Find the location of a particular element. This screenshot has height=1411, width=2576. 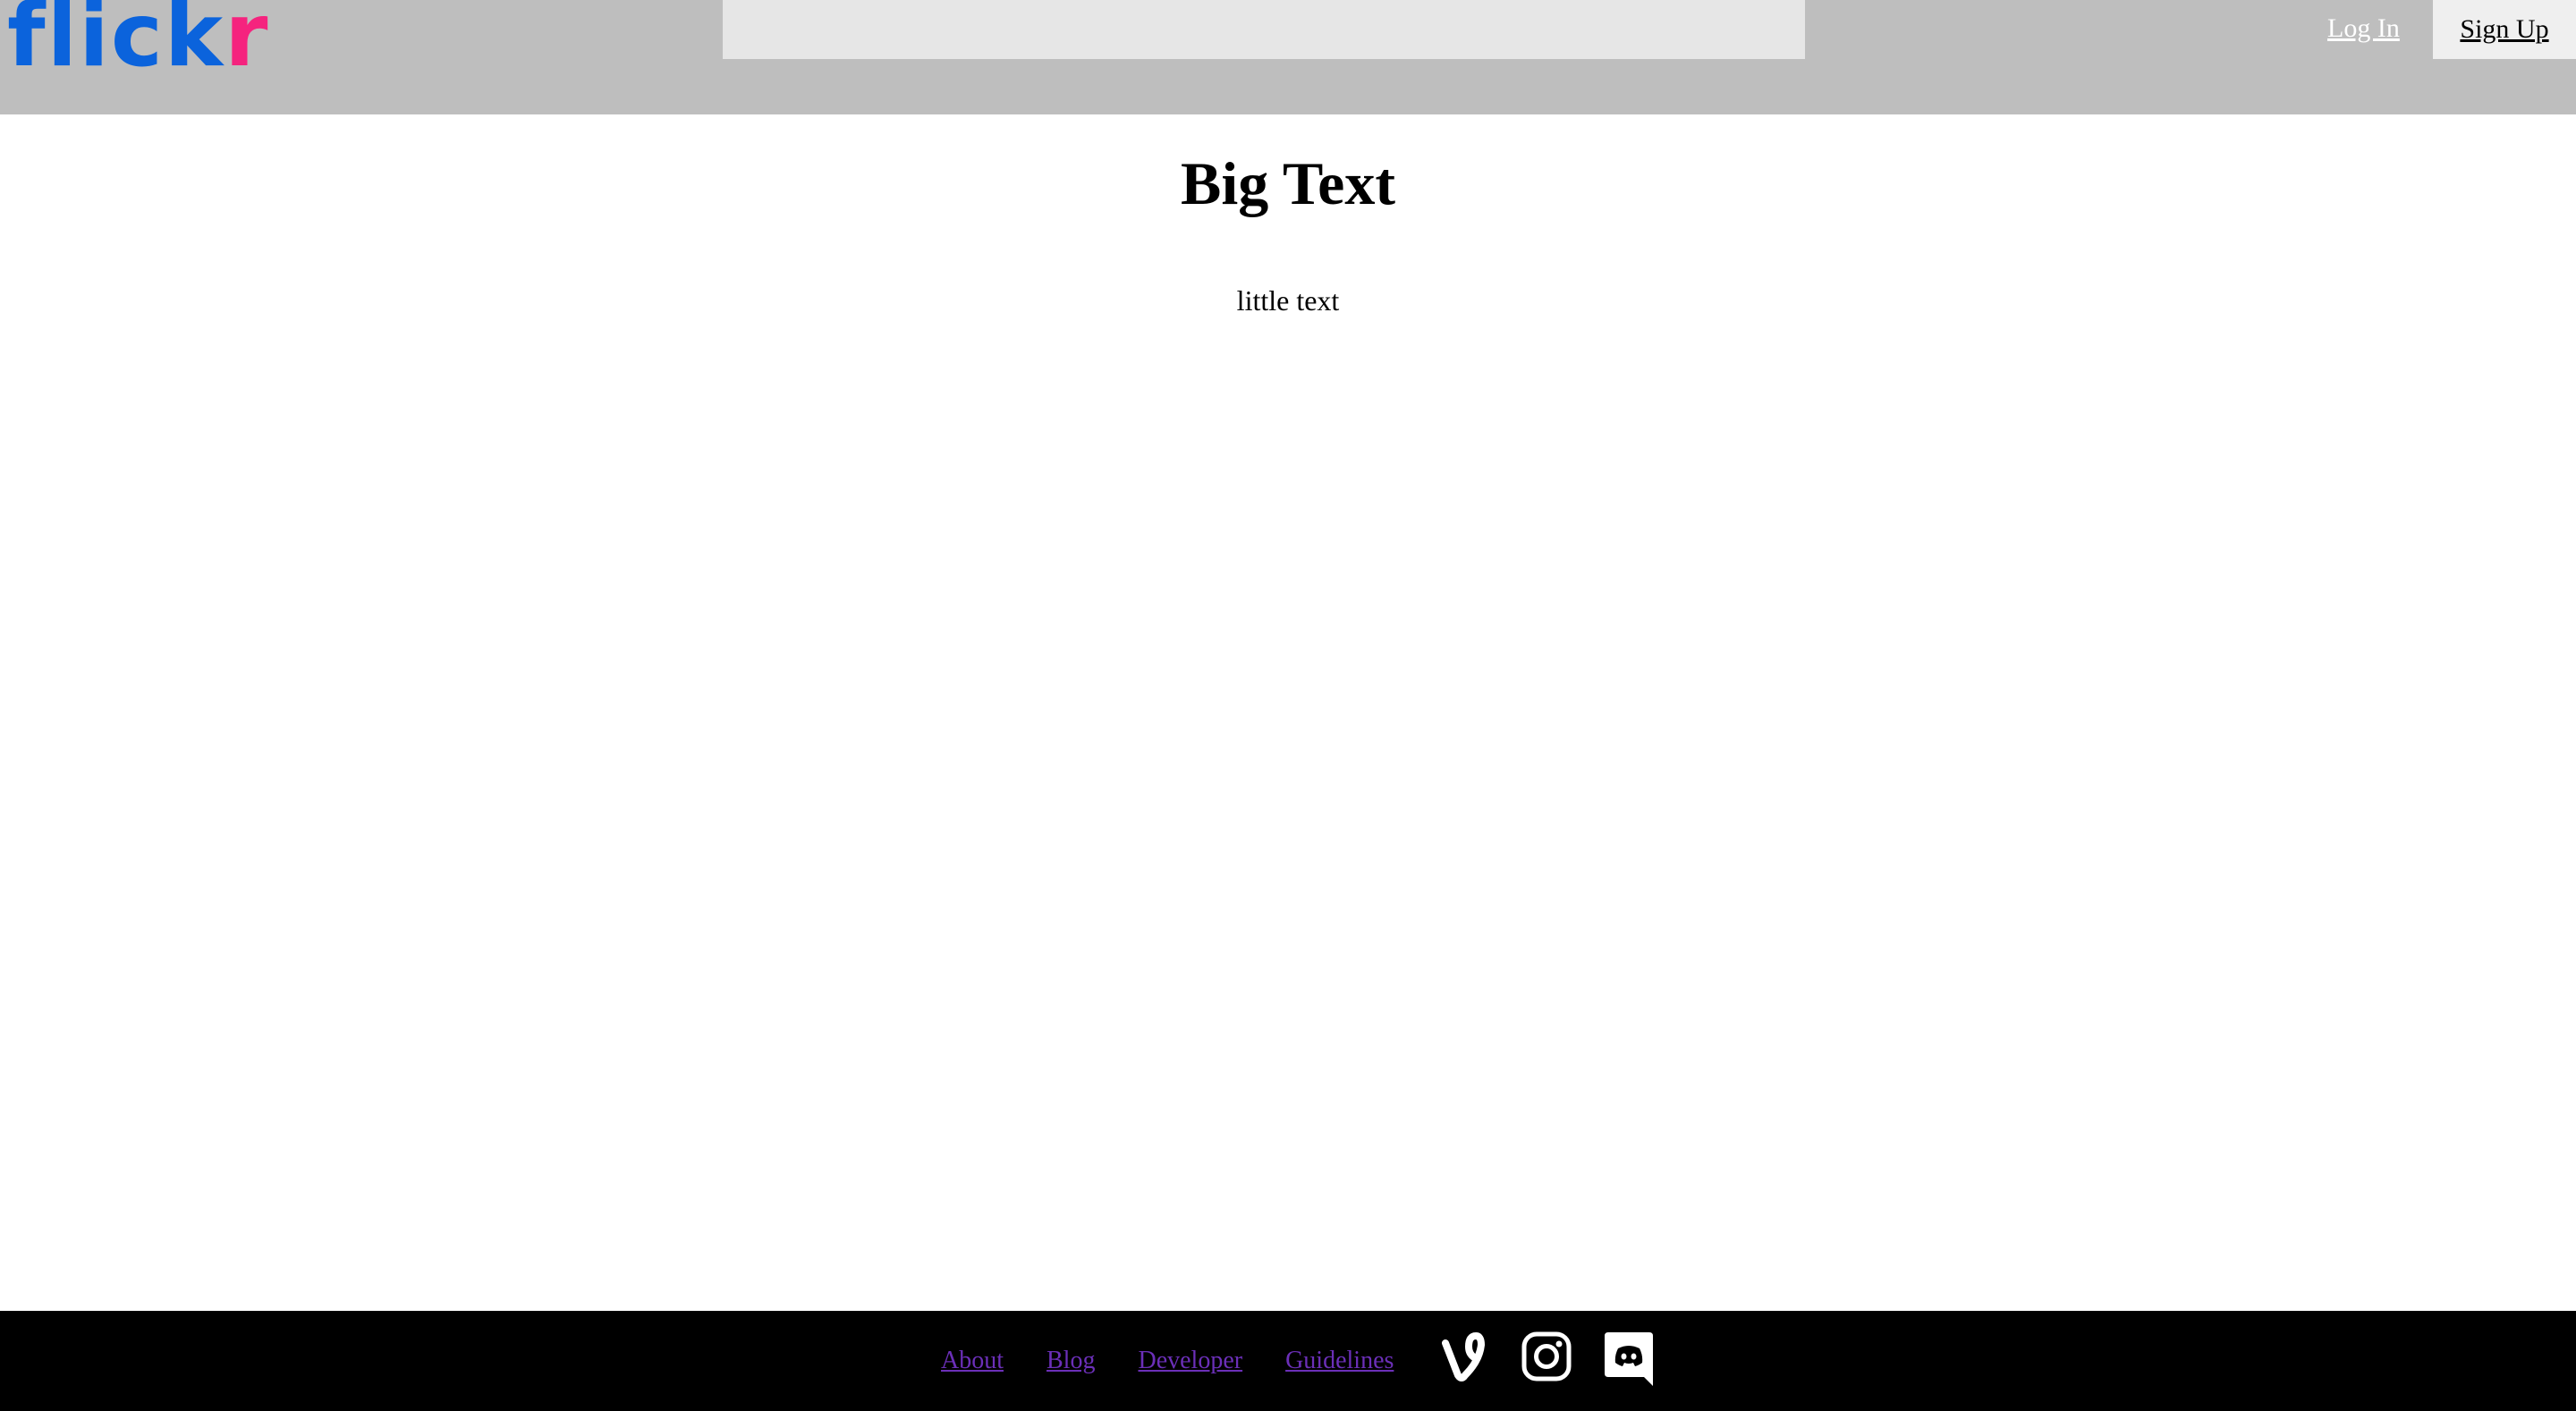

instagram-icon is located at coordinates (1546, 1356).